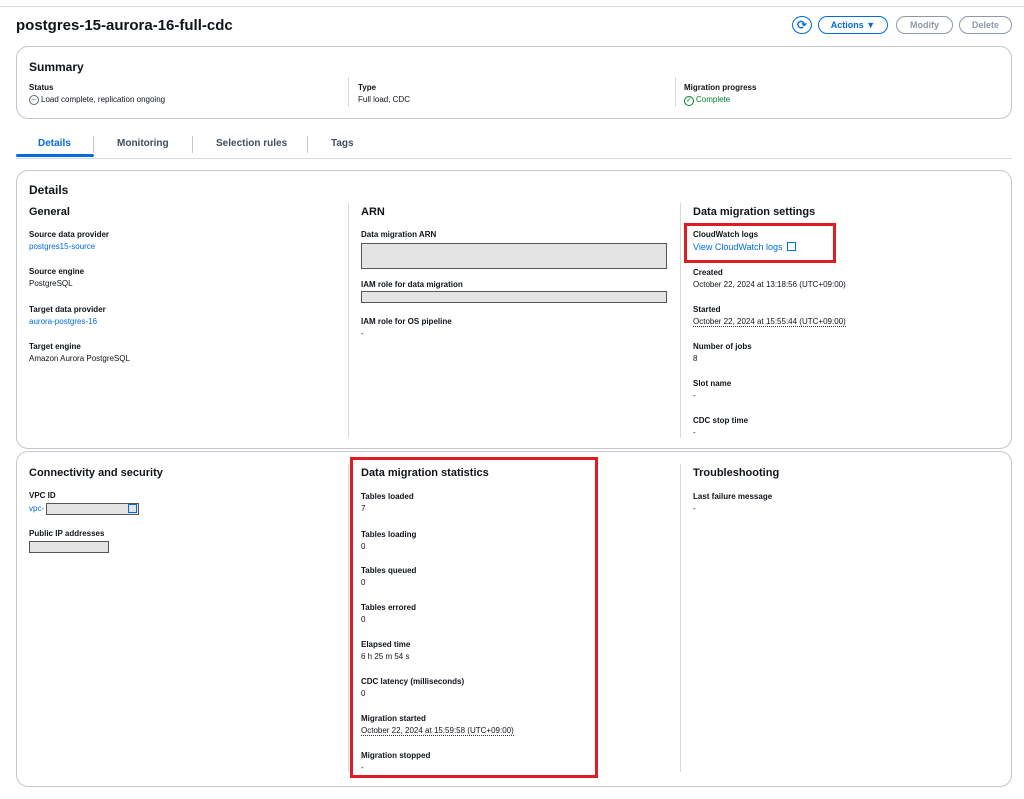 Image resolution: width=1024 pixels, height=799 pixels. Describe the element at coordinates (924, 25) in the screenshot. I see `modify-button: Modify` at that location.